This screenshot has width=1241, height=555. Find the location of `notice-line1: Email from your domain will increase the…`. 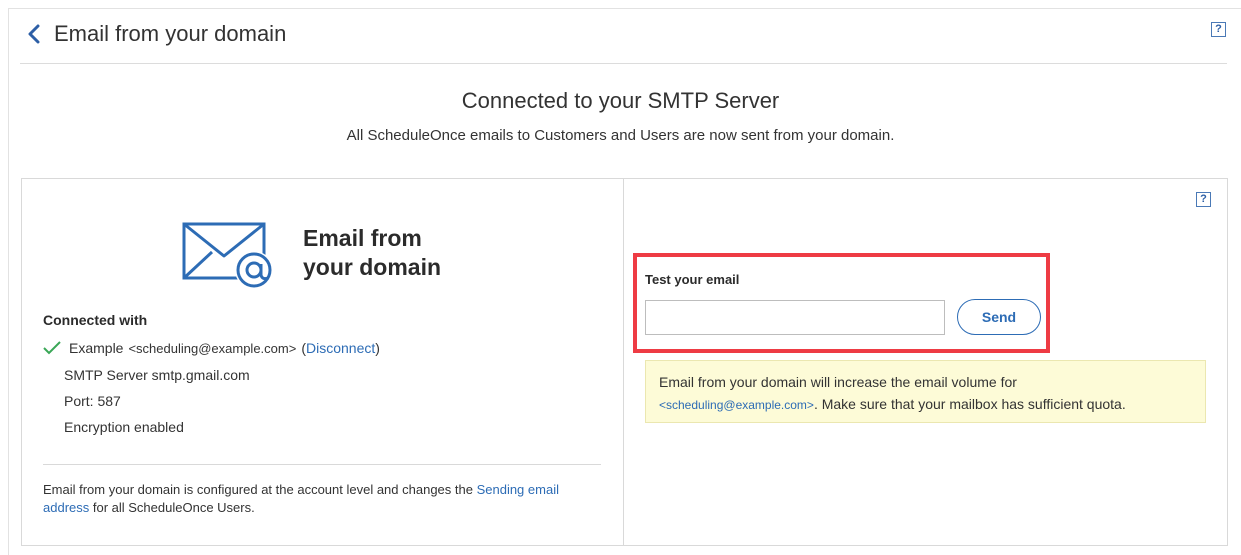

notice-line1: Email from your domain will increase the… is located at coordinates (838, 382).